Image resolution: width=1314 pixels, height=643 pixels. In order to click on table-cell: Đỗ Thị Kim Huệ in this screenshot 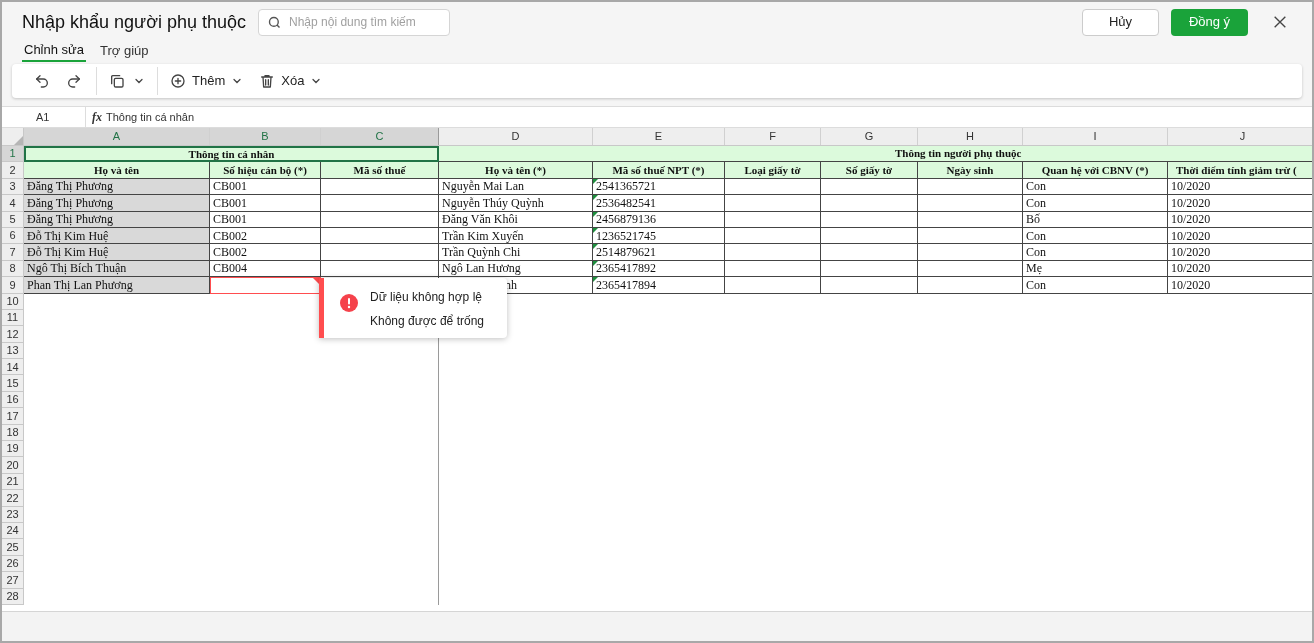, I will do `click(117, 252)`.